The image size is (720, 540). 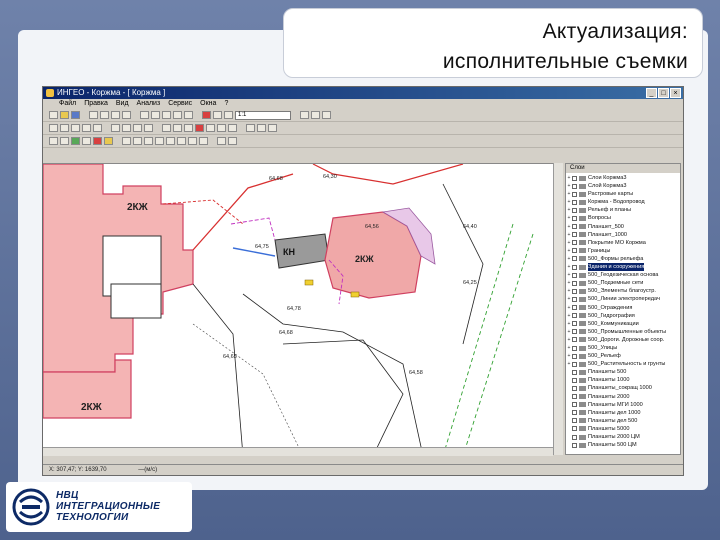 What do you see at coordinates (64, 115) in the screenshot?
I see `open-folder-icon` at bounding box center [64, 115].